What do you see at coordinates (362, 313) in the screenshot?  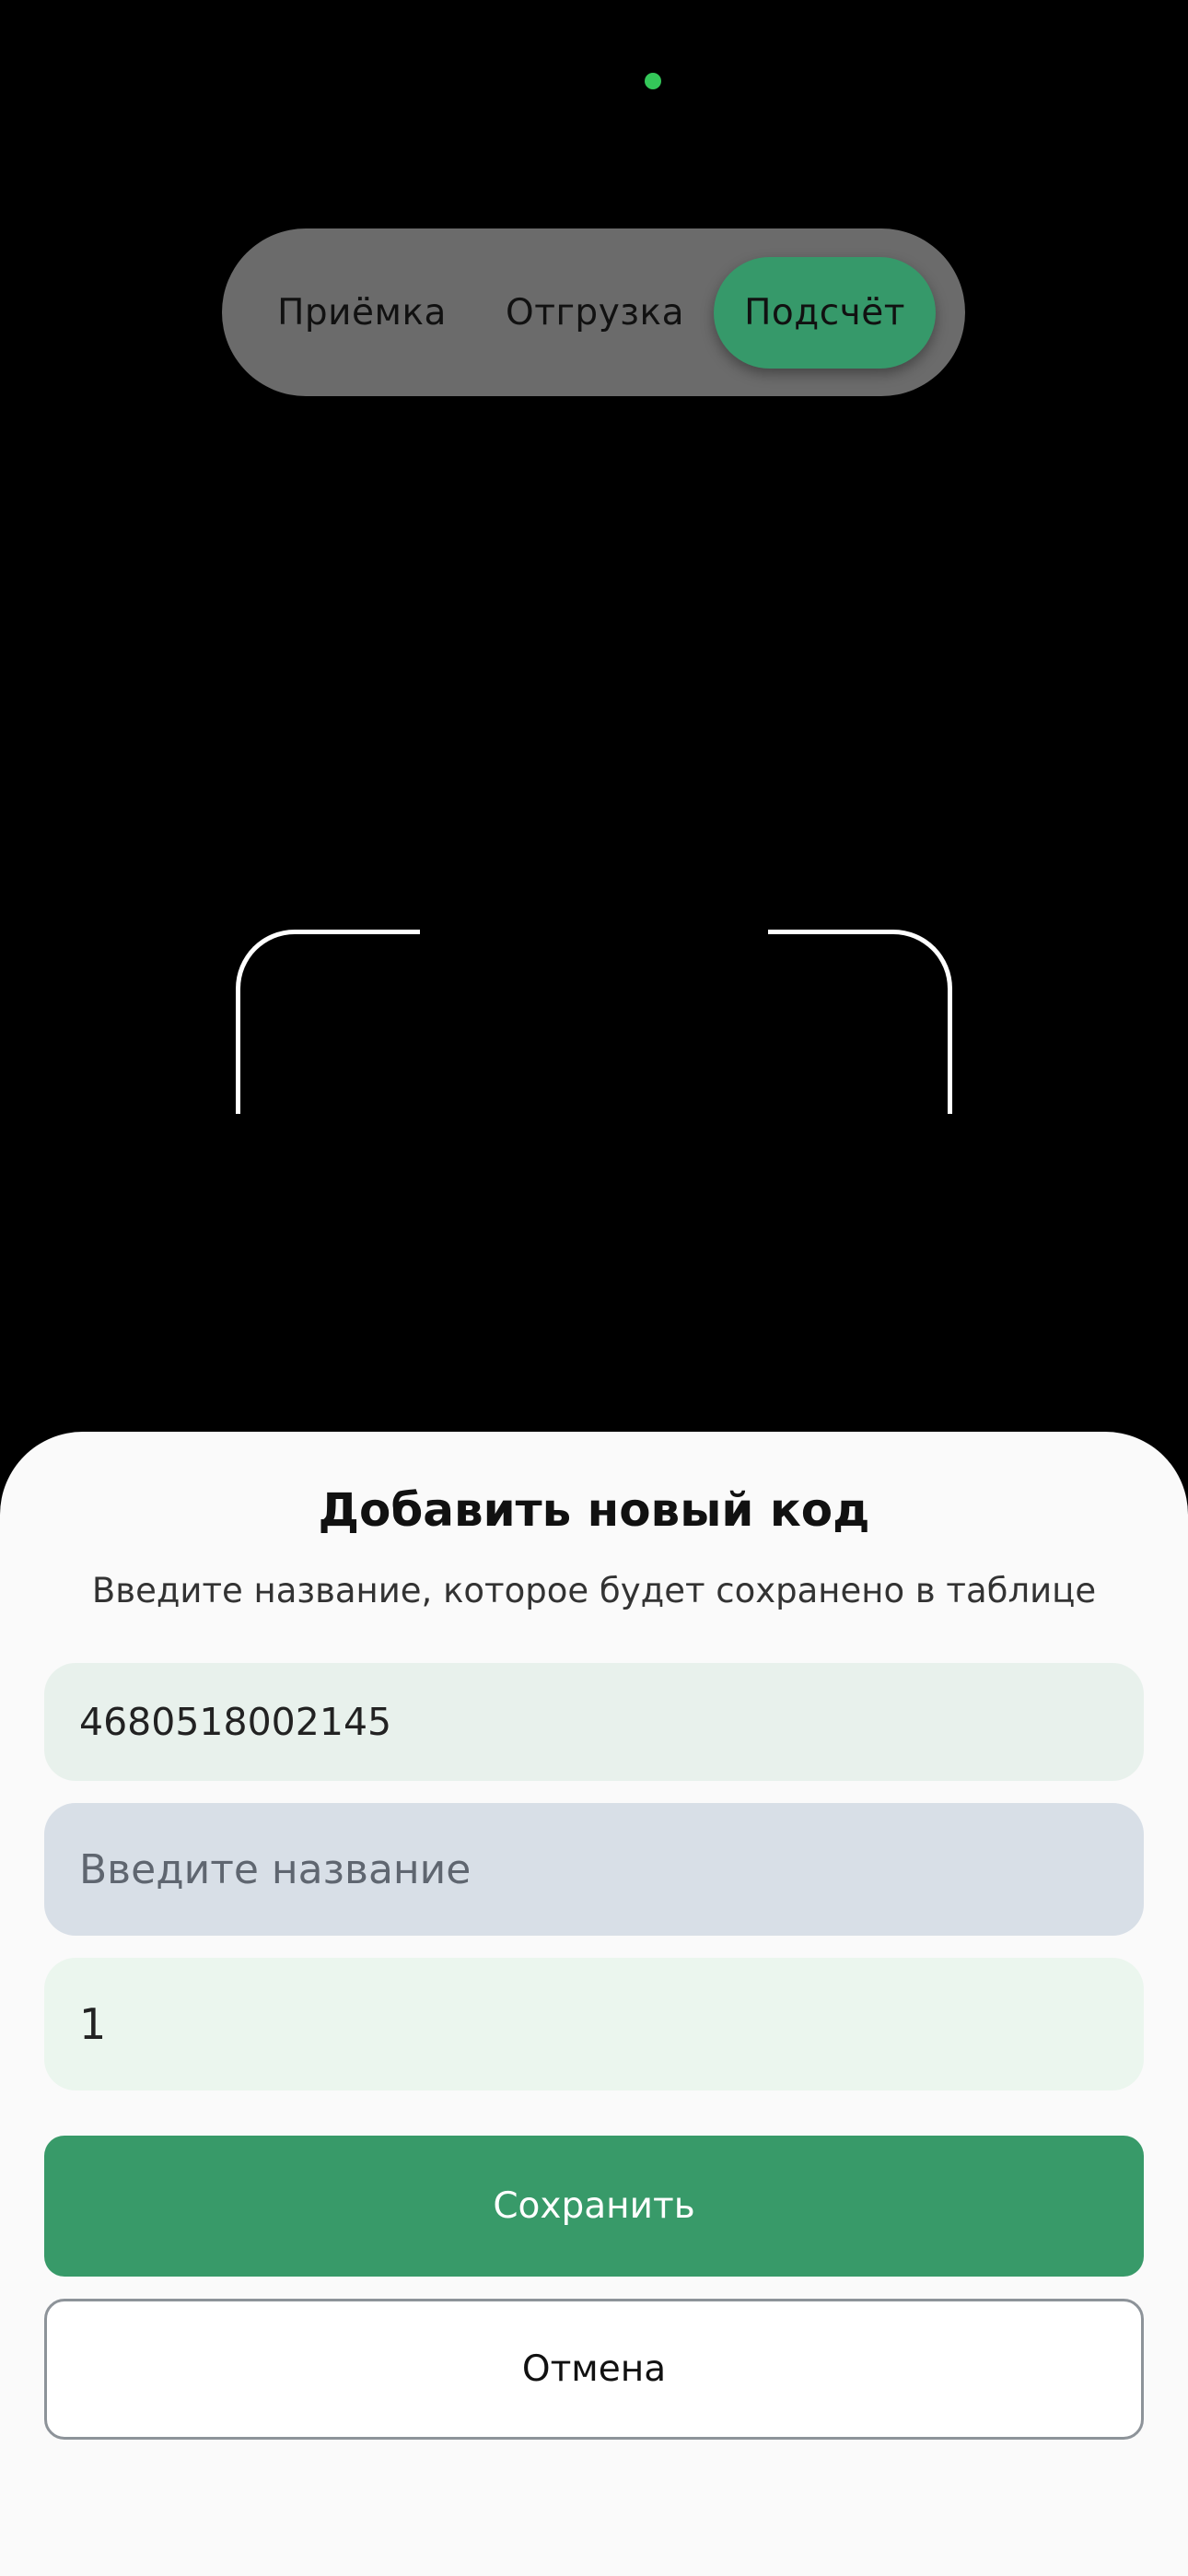 I see `tab-receiving: Приёмка` at bounding box center [362, 313].